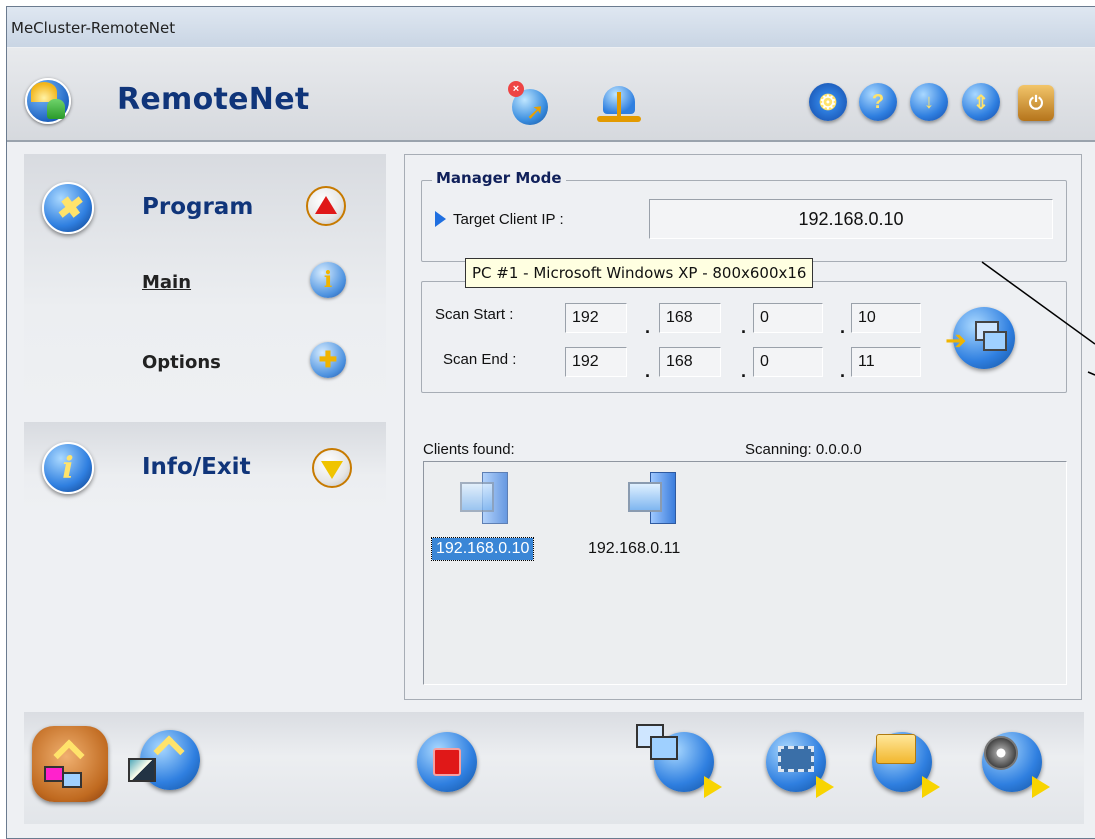 Image resolution: width=1095 pixels, height=839 pixels. What do you see at coordinates (496, 523) in the screenshot?
I see `client-item: 192.168.0.10` at bounding box center [496, 523].